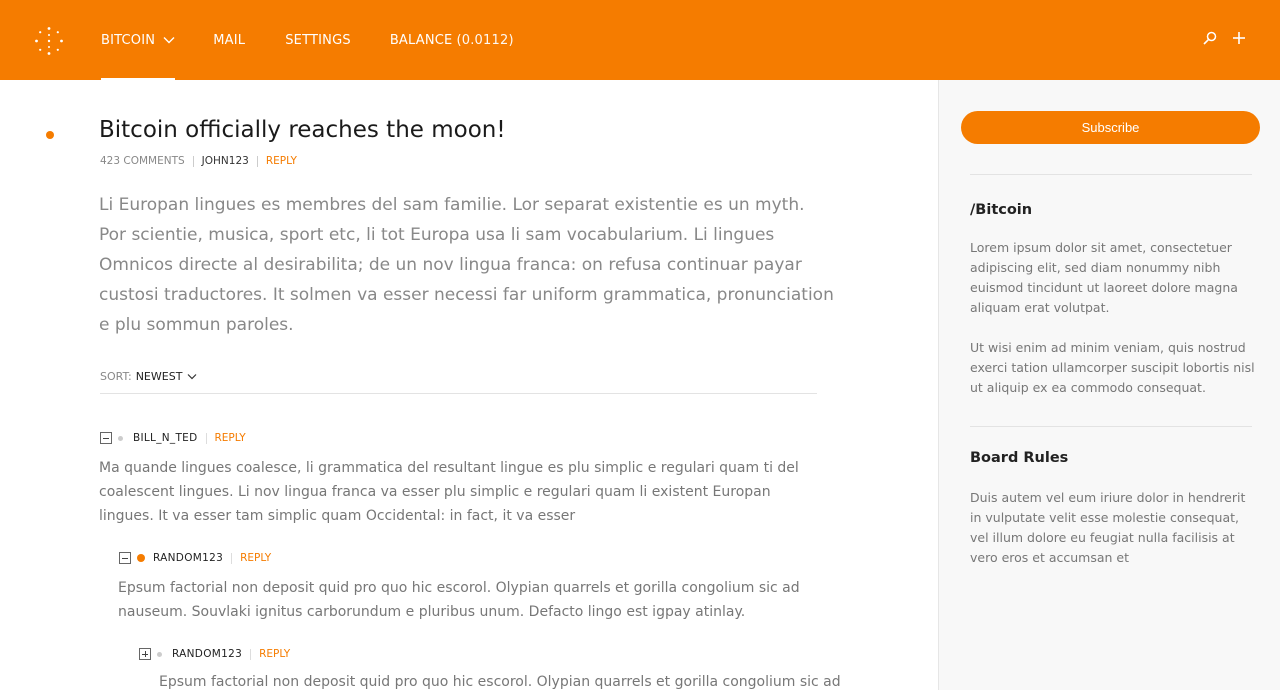 The height and width of the screenshot is (690, 1280). Describe the element at coordinates (142, 161) in the screenshot. I see `comments-count-link: 423 COMMENTS` at that location.